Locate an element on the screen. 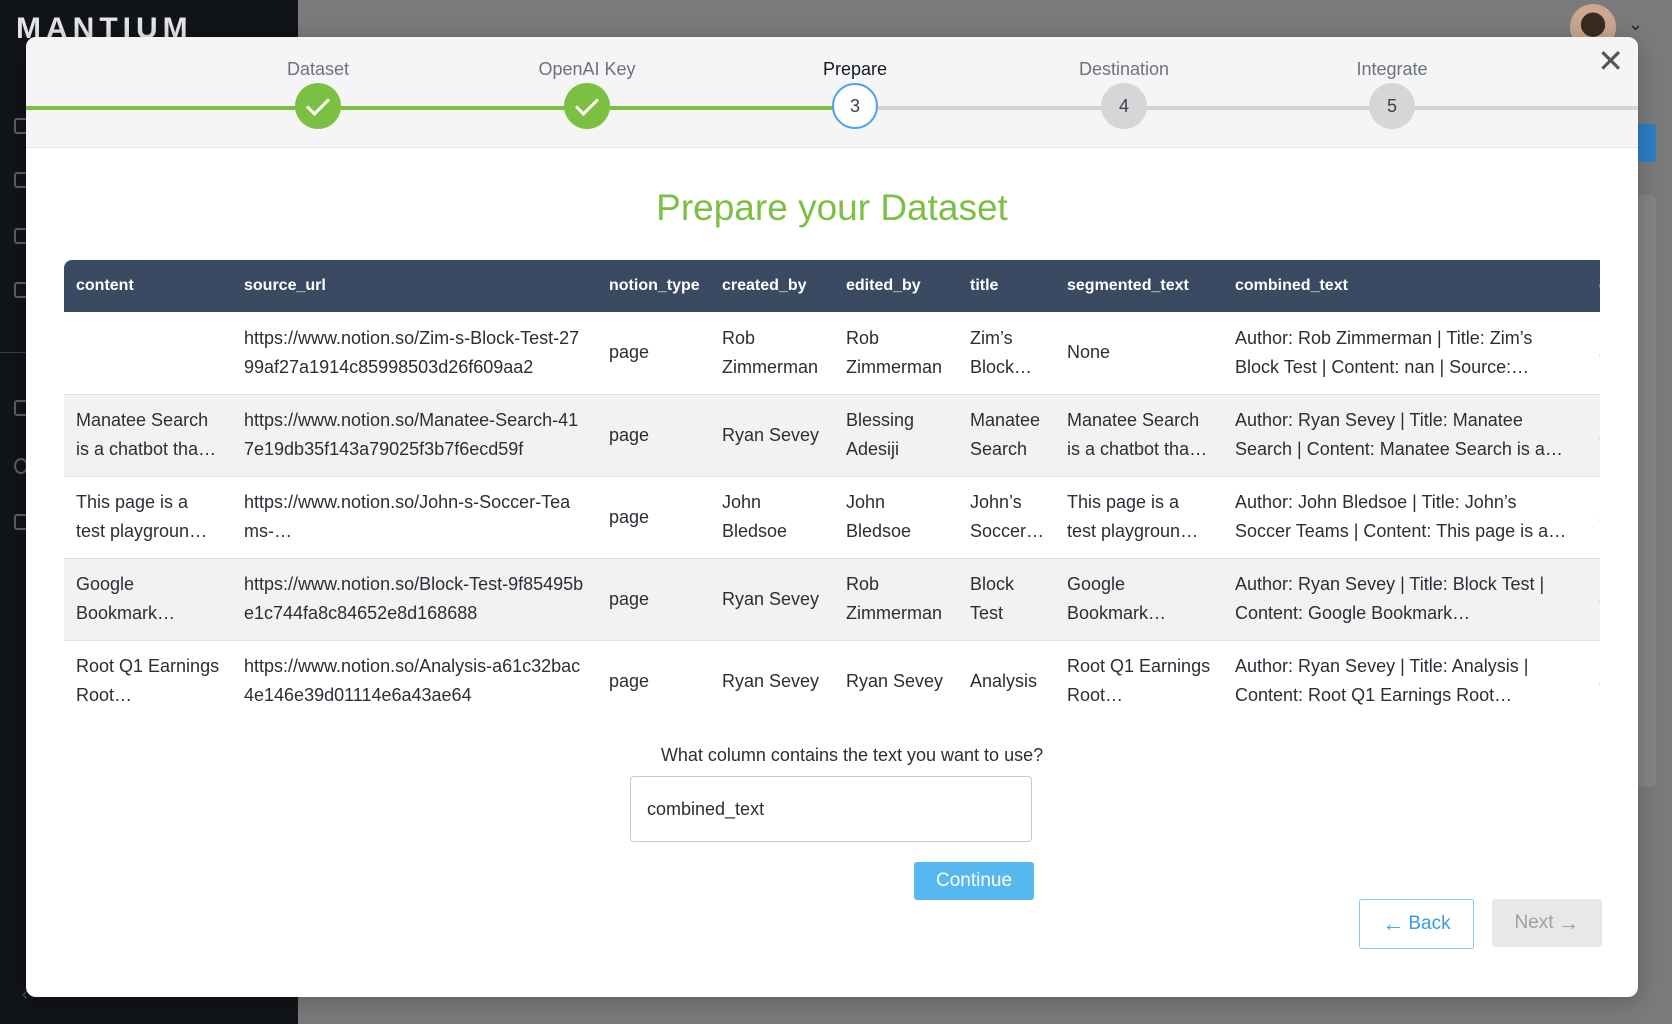 The image size is (1672, 1024). next-button: Next → is located at coordinates (1547, 923).